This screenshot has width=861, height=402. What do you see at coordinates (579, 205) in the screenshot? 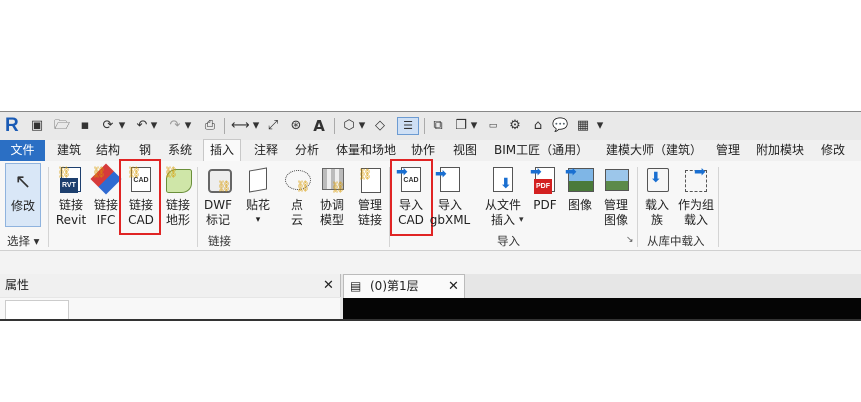
I see `image-label: 图像` at bounding box center [579, 205].